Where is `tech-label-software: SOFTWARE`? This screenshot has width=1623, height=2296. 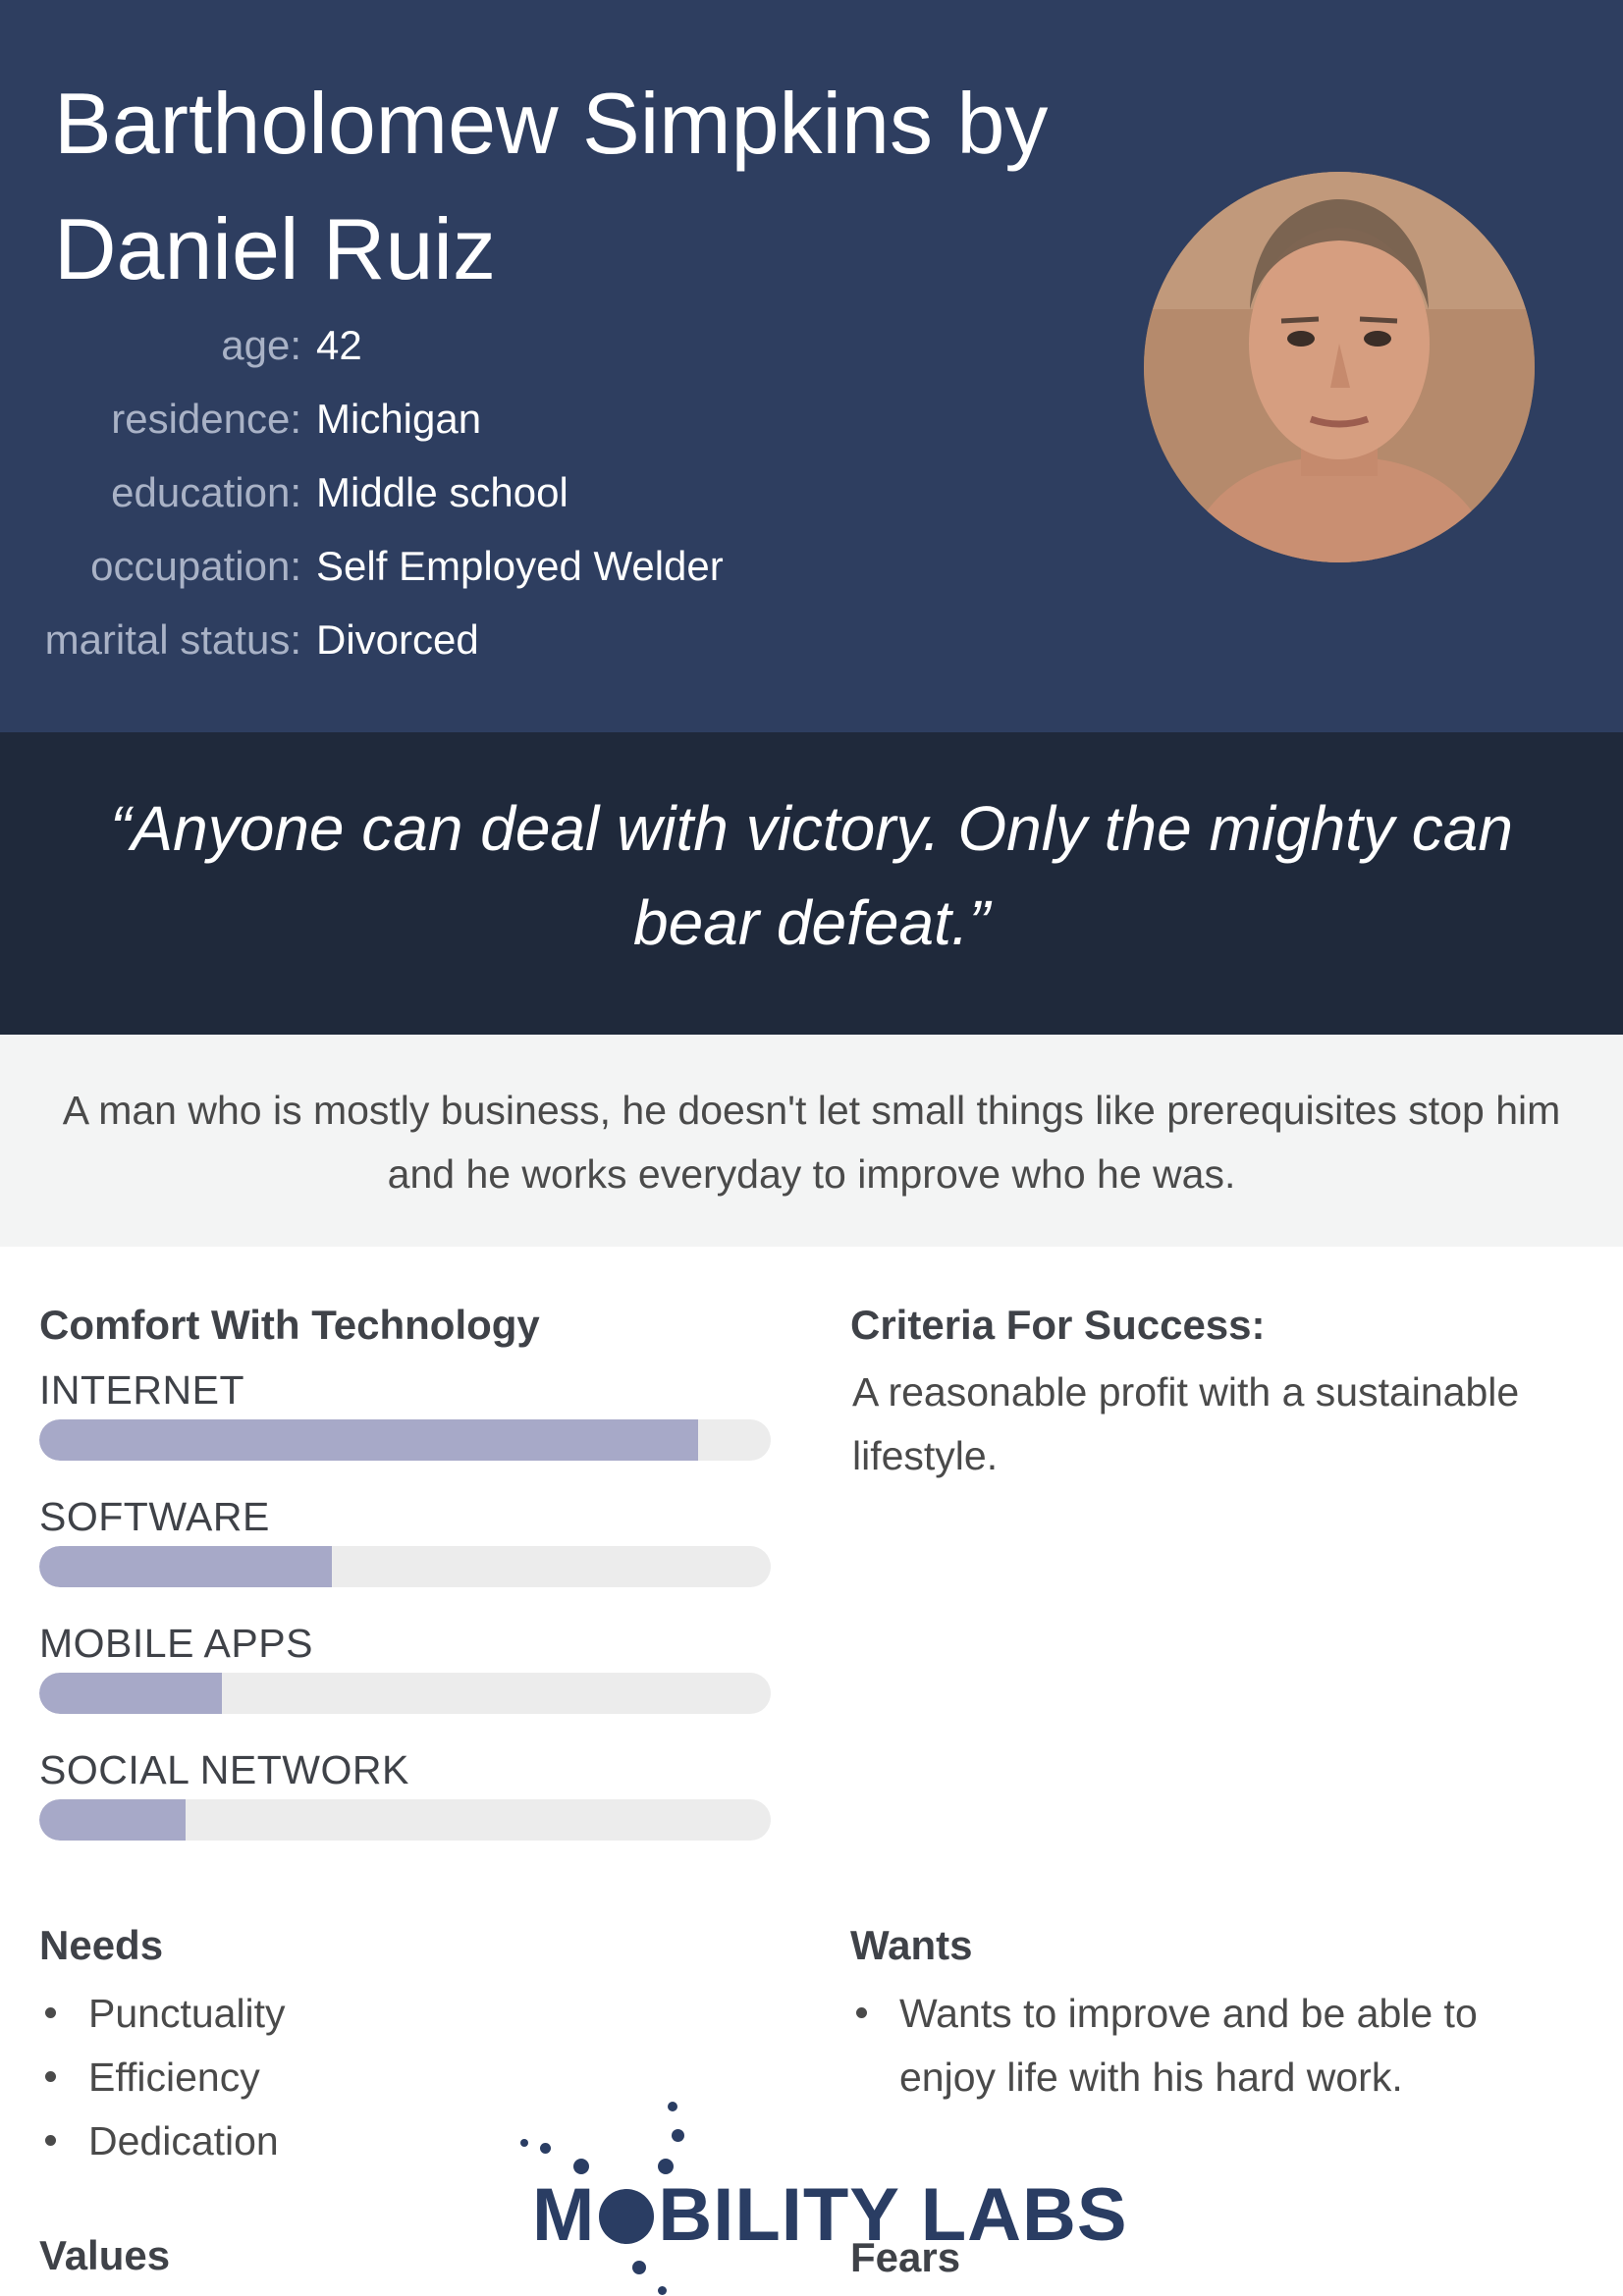 tech-label-software: SOFTWARE is located at coordinates (154, 1516).